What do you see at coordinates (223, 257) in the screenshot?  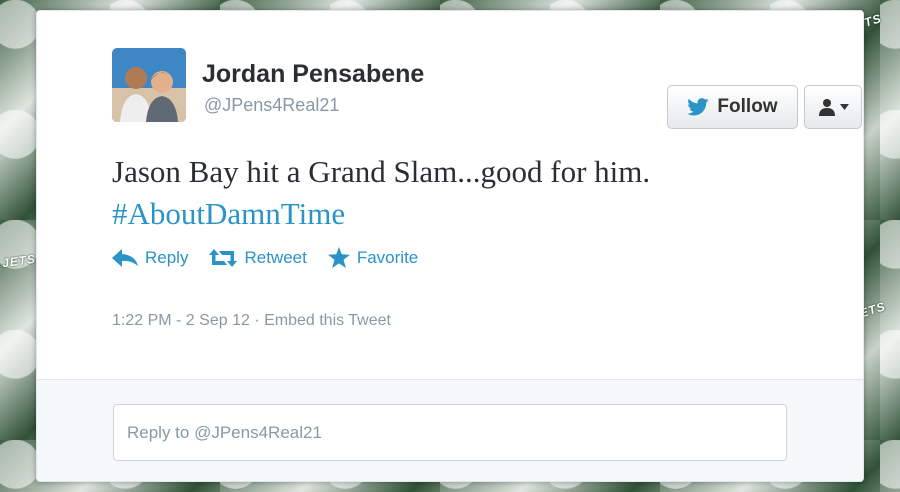 I see `retweet-icon` at bounding box center [223, 257].